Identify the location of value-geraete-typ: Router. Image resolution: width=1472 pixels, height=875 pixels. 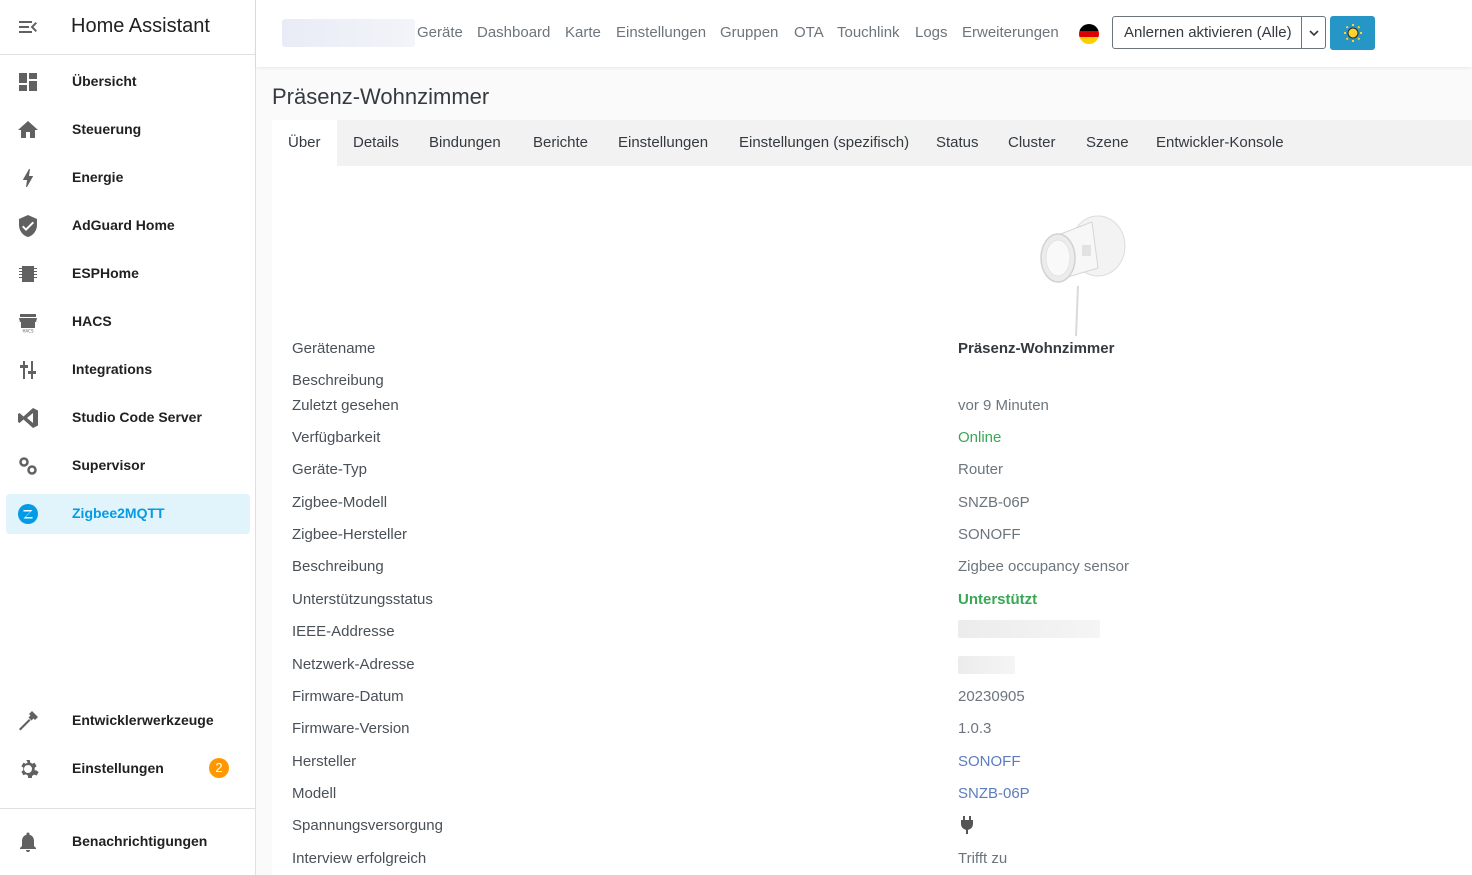
(981, 469).